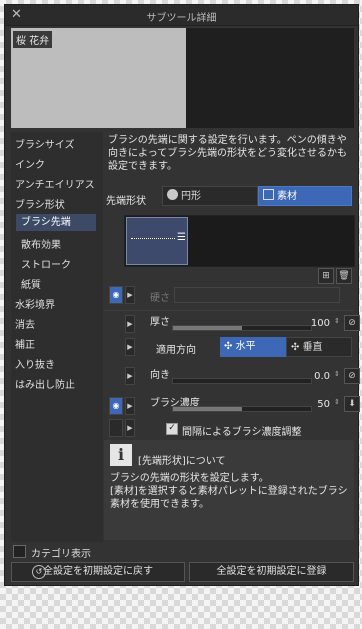 The height and width of the screenshot is (629, 362). Describe the element at coordinates (160, 322) in the screenshot. I see `thickness-label: 厚さ` at that location.